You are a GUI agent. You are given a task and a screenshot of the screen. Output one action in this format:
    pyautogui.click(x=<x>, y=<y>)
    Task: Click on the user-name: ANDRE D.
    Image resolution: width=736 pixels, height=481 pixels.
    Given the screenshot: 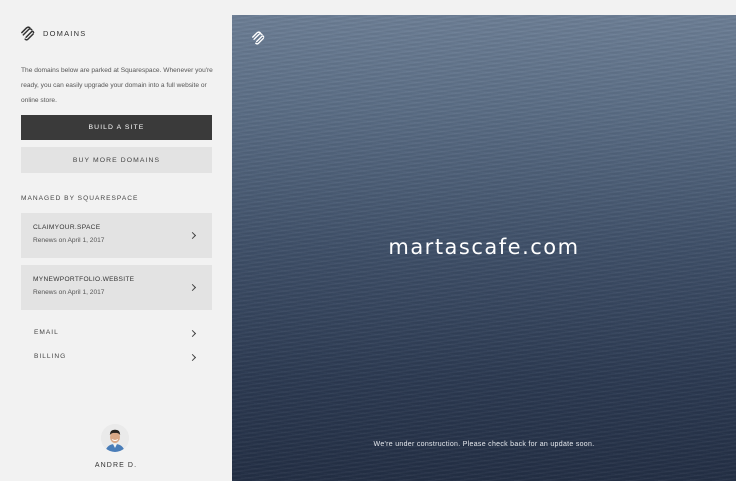 What is the action you would take?
    pyautogui.click(x=116, y=465)
    